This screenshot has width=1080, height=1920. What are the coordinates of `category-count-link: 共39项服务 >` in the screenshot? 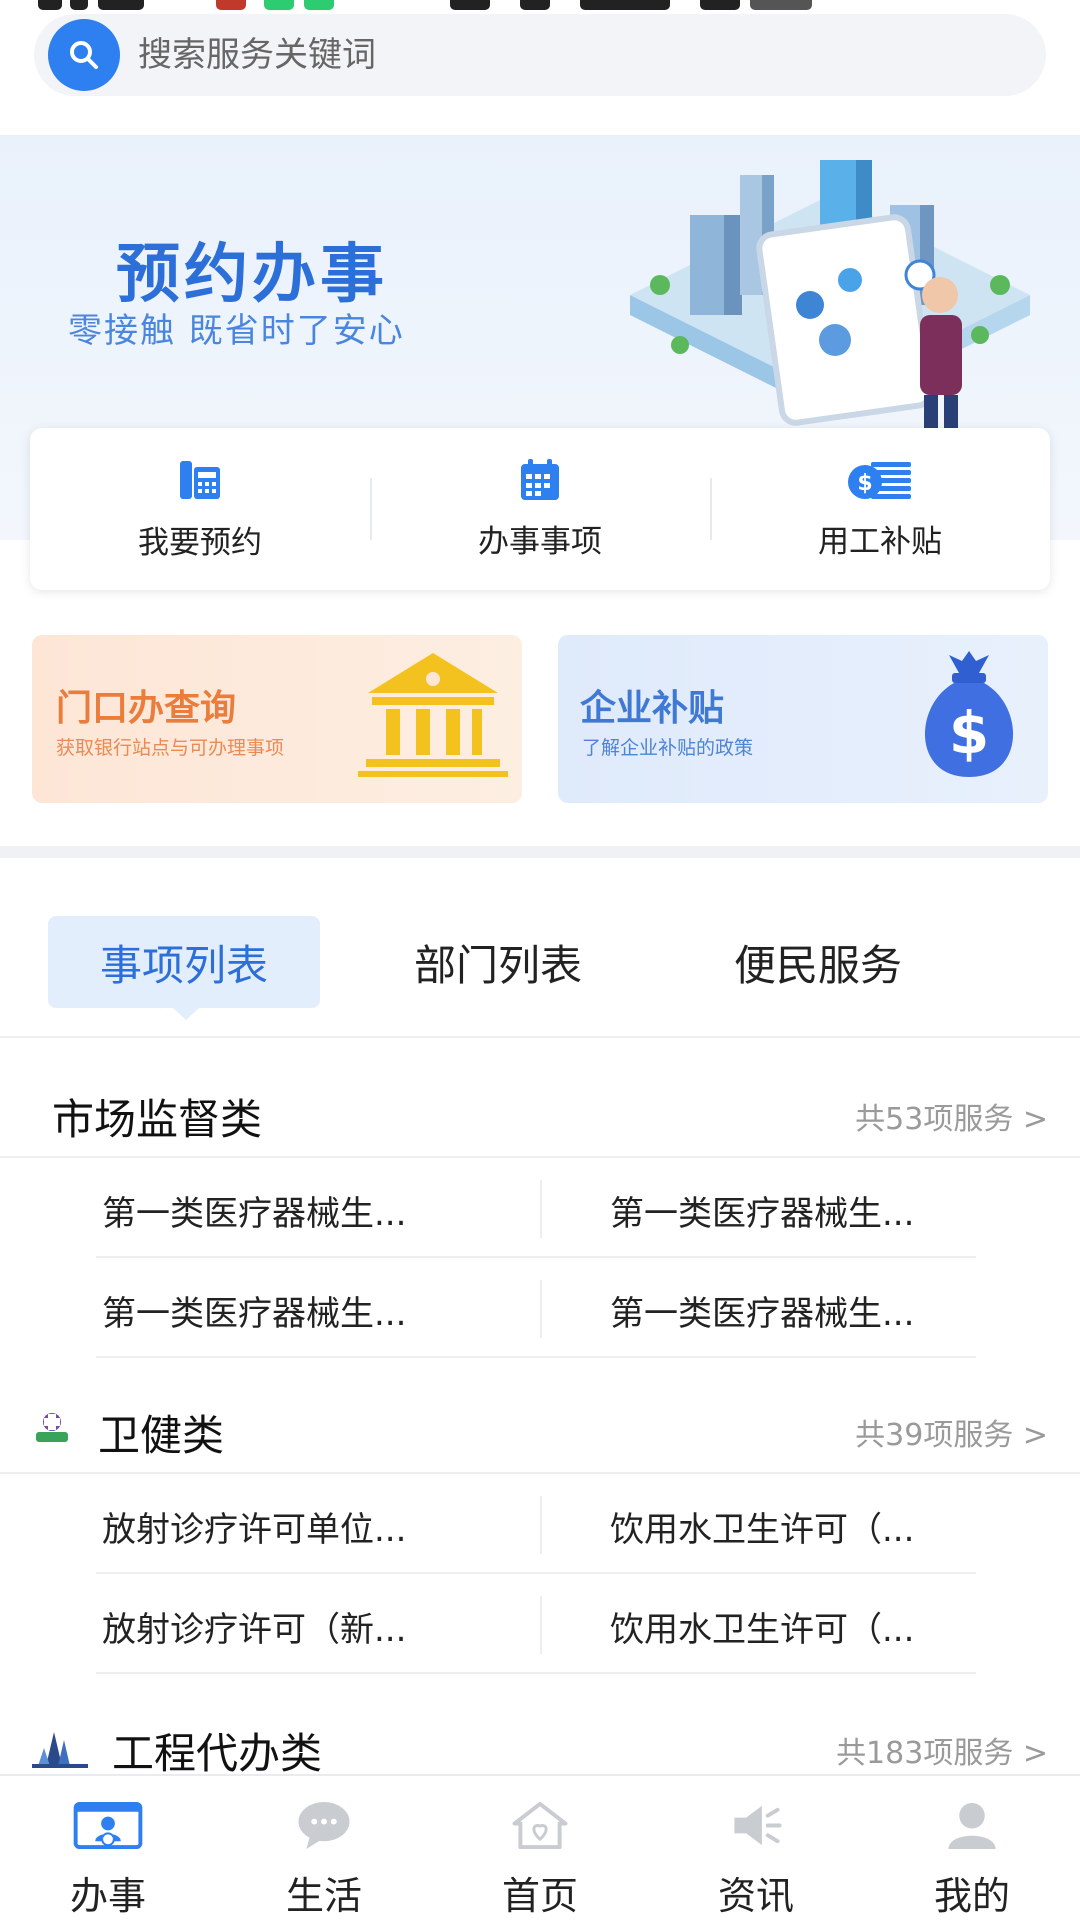 It's located at (951, 1432).